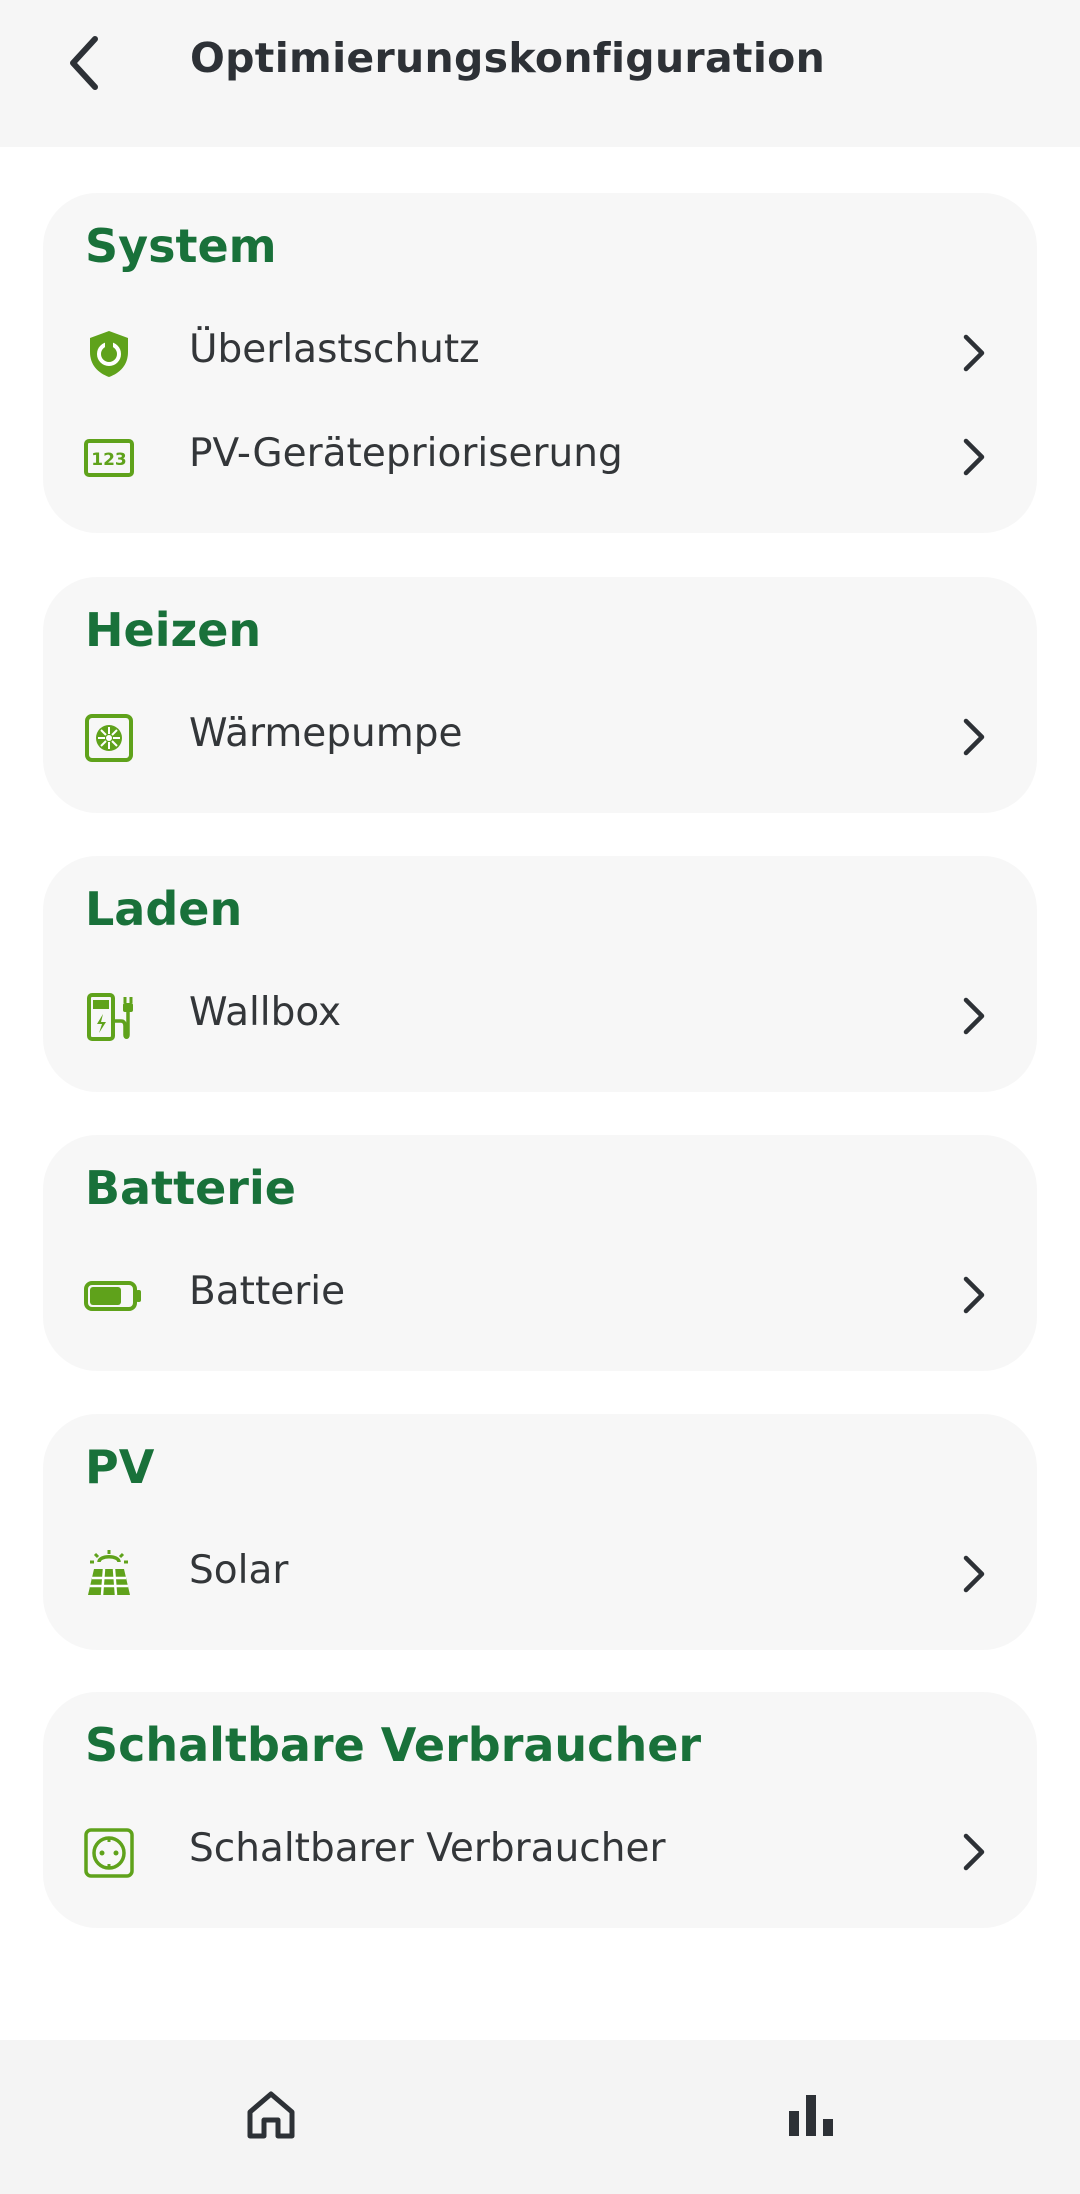 Image resolution: width=1080 pixels, height=2194 pixels. What do you see at coordinates (112, 1296) in the screenshot?
I see `battery-icon` at bounding box center [112, 1296].